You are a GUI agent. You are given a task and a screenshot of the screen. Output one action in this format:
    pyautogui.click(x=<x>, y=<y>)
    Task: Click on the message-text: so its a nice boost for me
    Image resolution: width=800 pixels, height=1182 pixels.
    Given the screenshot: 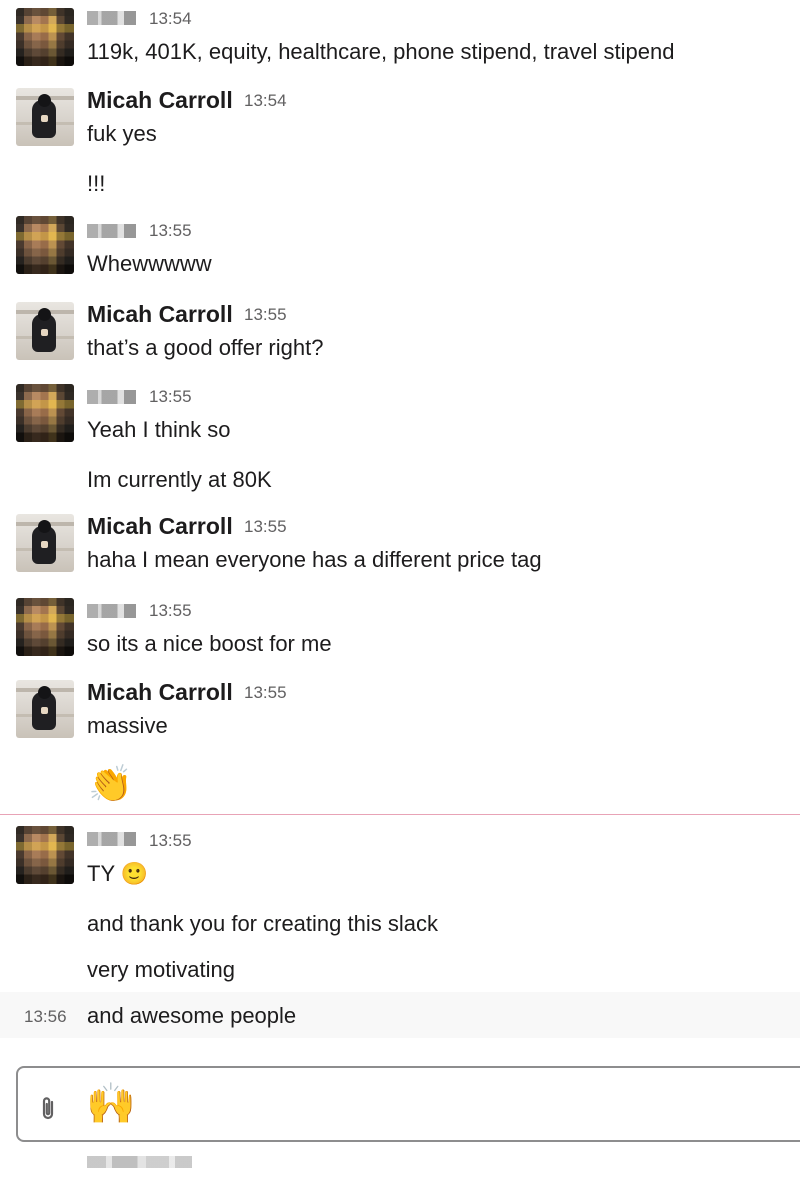 What is the action you would take?
    pyautogui.click(x=209, y=643)
    